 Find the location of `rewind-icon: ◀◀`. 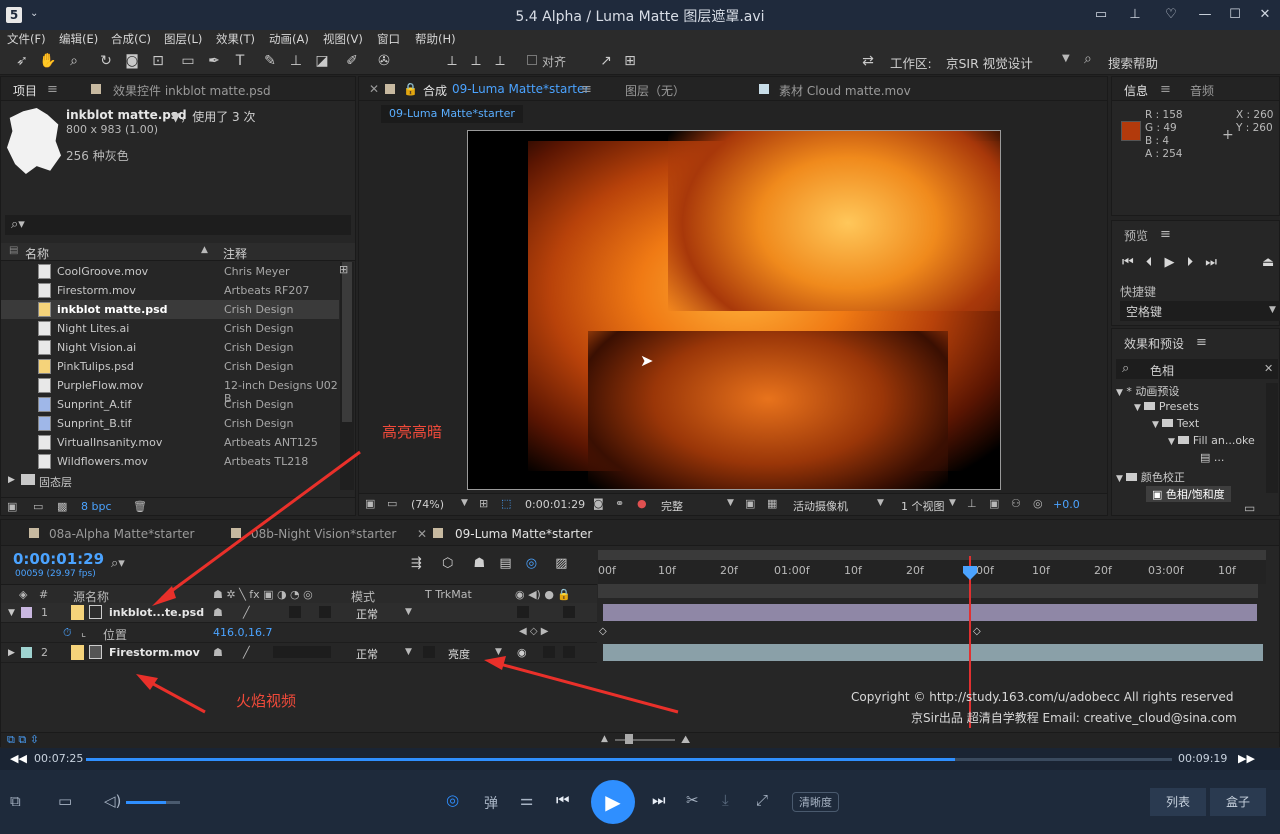

rewind-icon: ◀◀ is located at coordinates (18, 758).